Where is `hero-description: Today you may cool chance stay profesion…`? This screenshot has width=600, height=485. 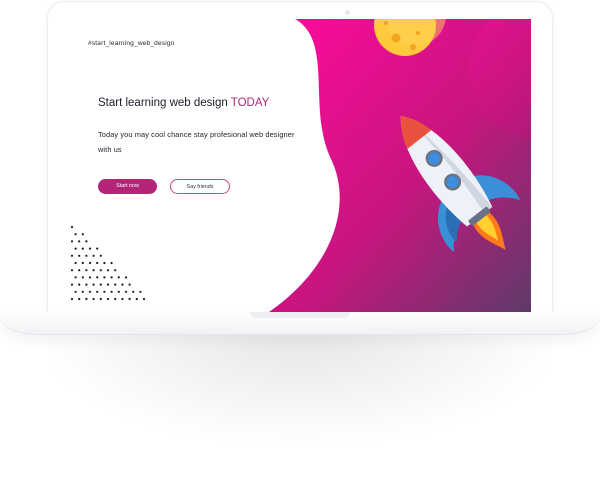
hero-description: Today you may cool chance stay profesion… is located at coordinates (196, 142).